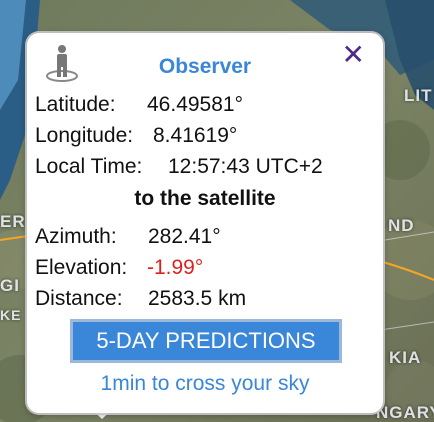 The image size is (434, 422). Describe the element at coordinates (89, 166) in the screenshot. I see `localtime-label: Local Time:` at that location.